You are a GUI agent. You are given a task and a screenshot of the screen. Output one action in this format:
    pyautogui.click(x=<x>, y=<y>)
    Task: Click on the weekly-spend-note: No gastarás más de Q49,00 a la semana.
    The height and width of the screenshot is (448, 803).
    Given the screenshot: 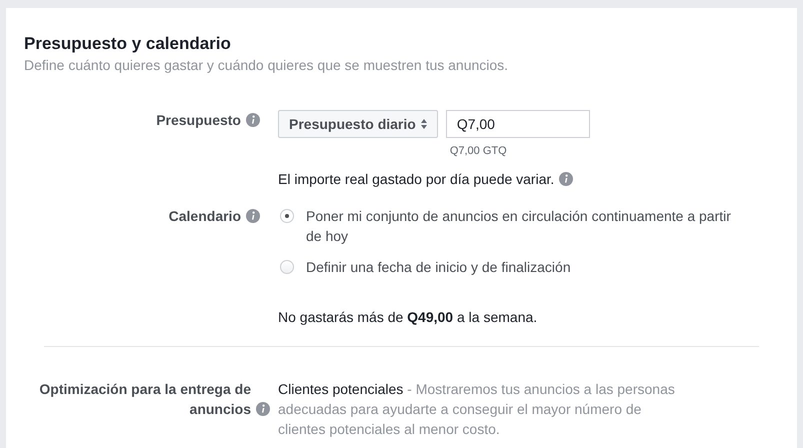 What is the action you would take?
    pyautogui.click(x=408, y=317)
    